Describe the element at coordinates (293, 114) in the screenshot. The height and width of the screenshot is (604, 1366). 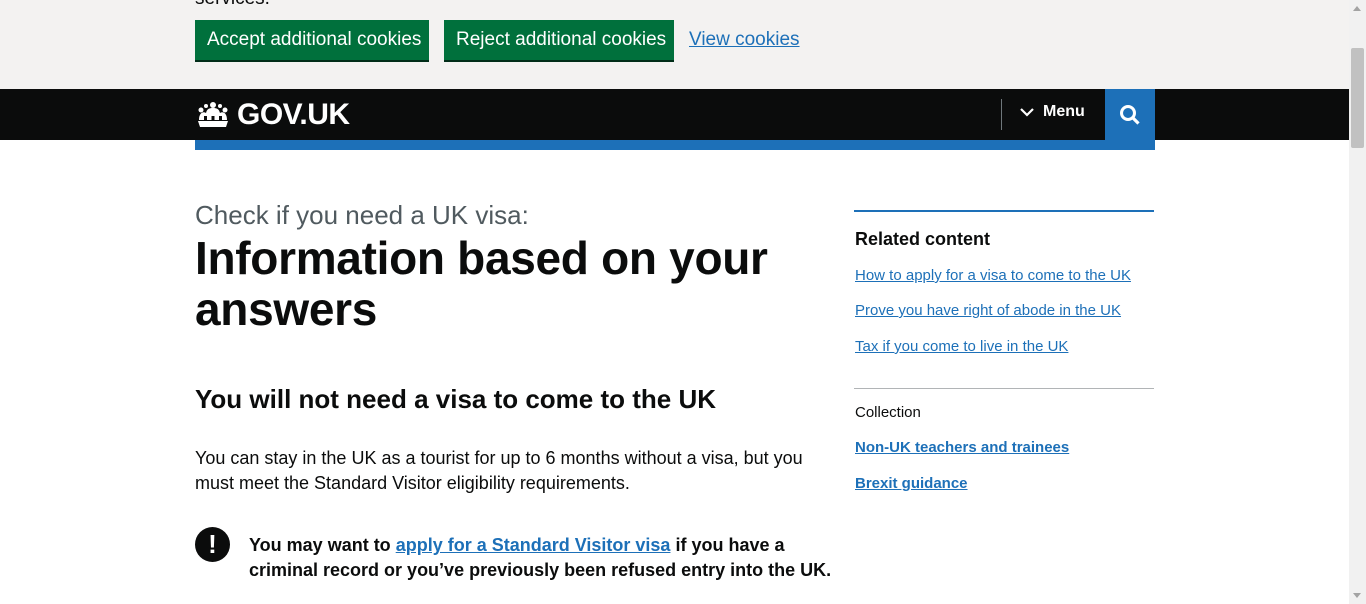
I see `logo-text: GOV.UK` at that location.